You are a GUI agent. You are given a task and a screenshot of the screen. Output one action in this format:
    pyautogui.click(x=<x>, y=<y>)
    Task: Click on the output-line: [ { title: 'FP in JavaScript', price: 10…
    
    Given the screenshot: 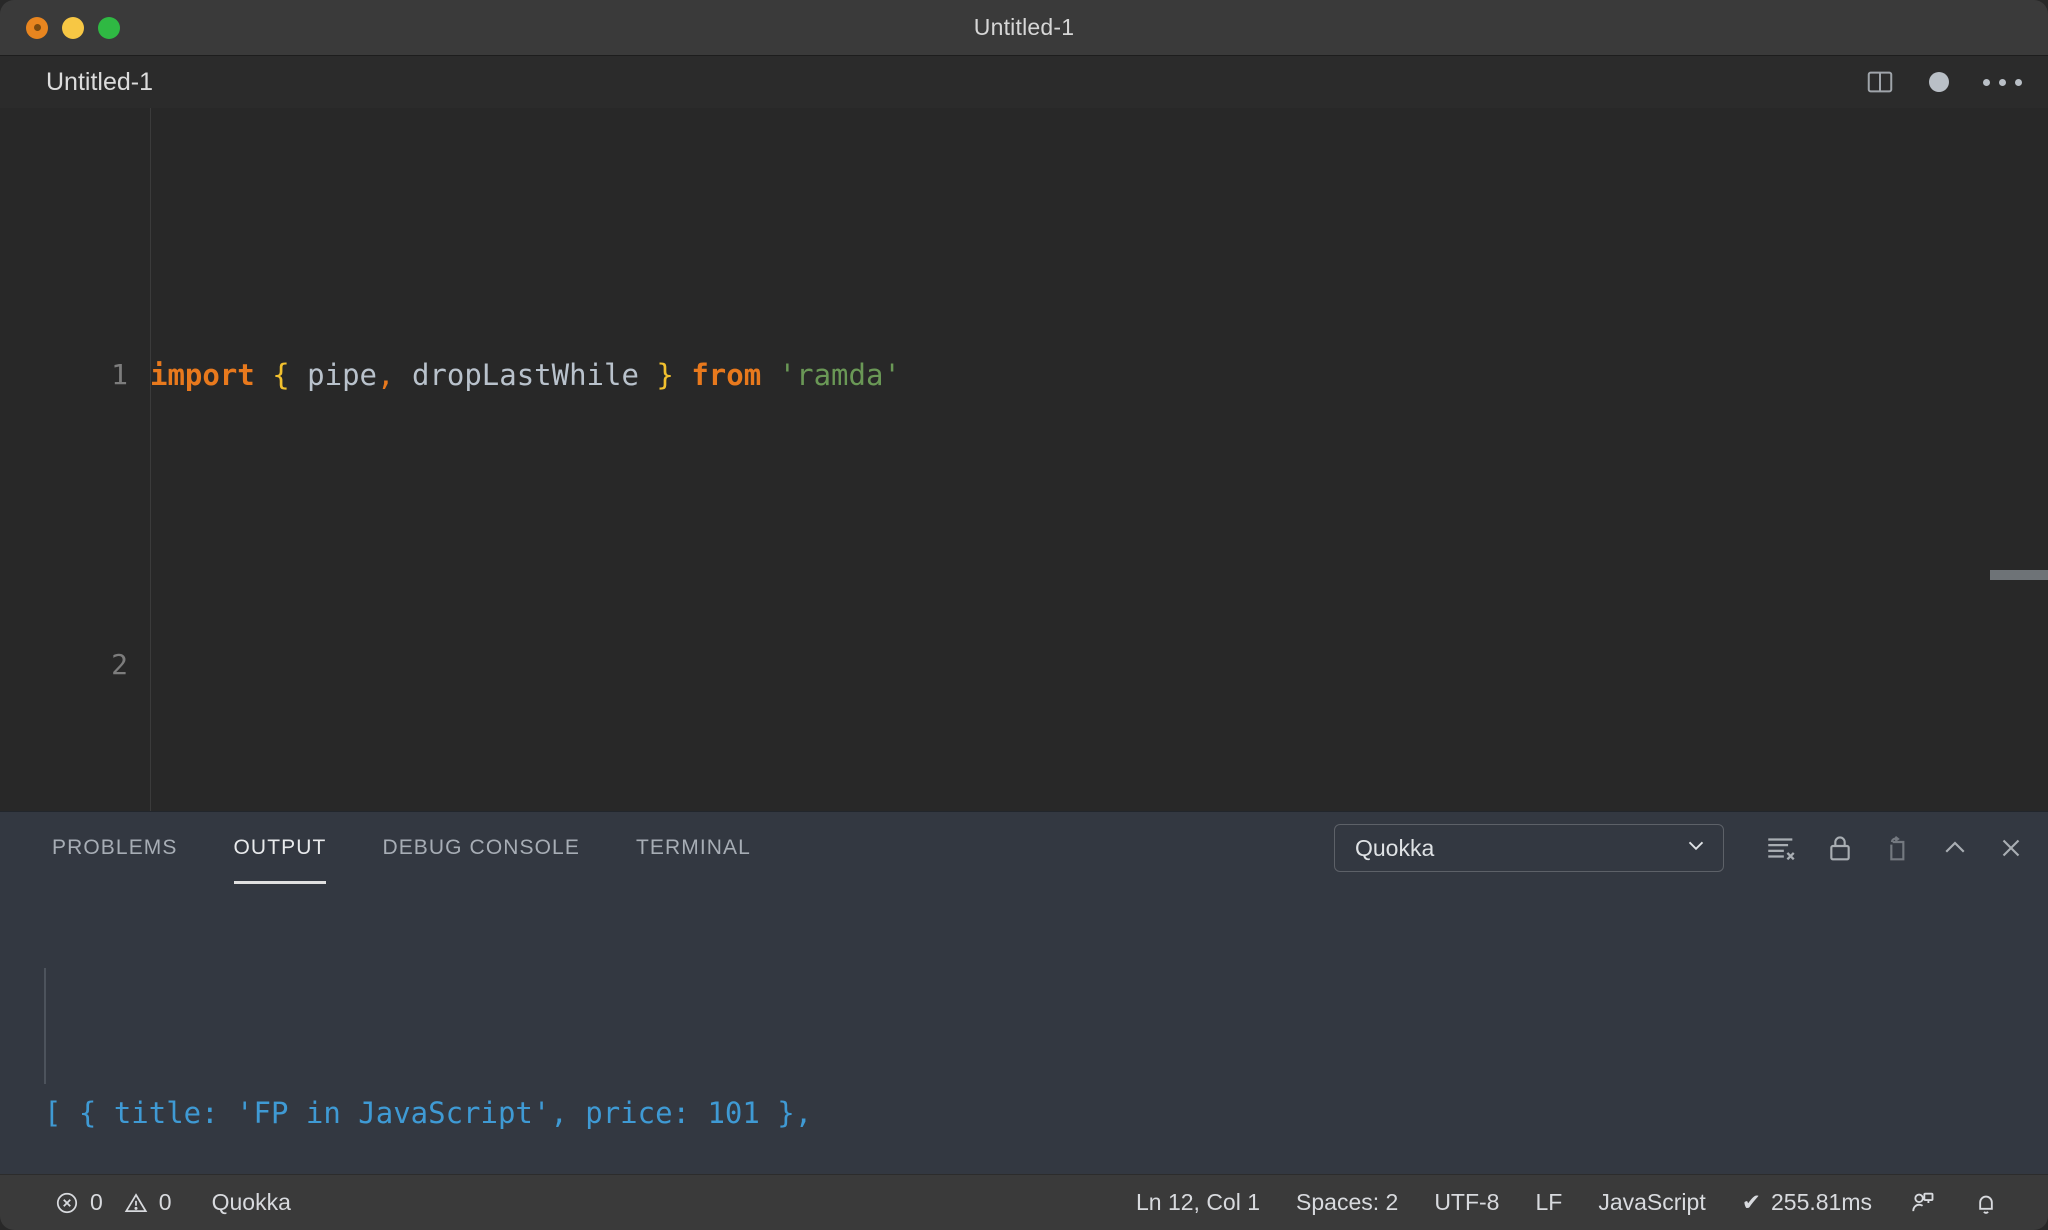 What is the action you would take?
    pyautogui.click(x=428, y=1113)
    